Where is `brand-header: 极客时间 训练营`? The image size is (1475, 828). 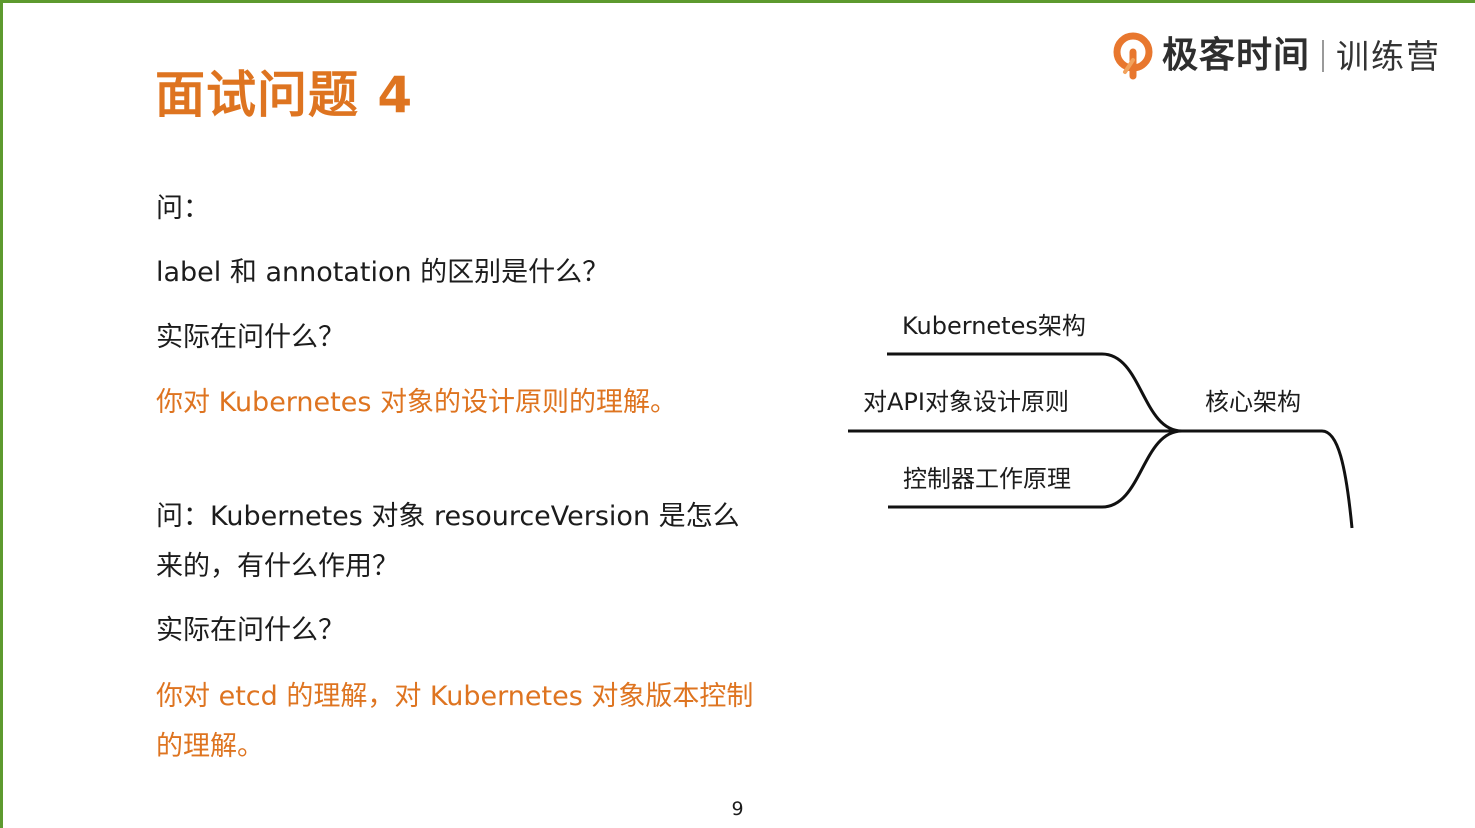
brand-header: 极客时间 训练营 is located at coordinates (1276, 56).